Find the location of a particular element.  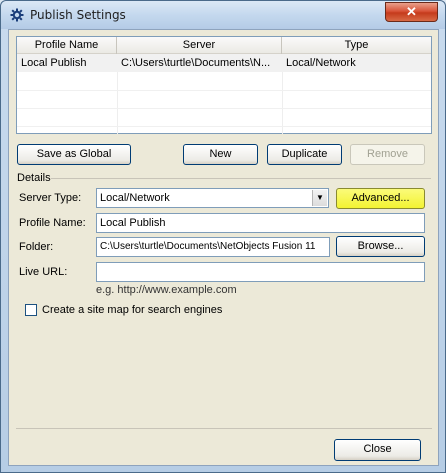

remove-button: Remove is located at coordinates (387, 154).